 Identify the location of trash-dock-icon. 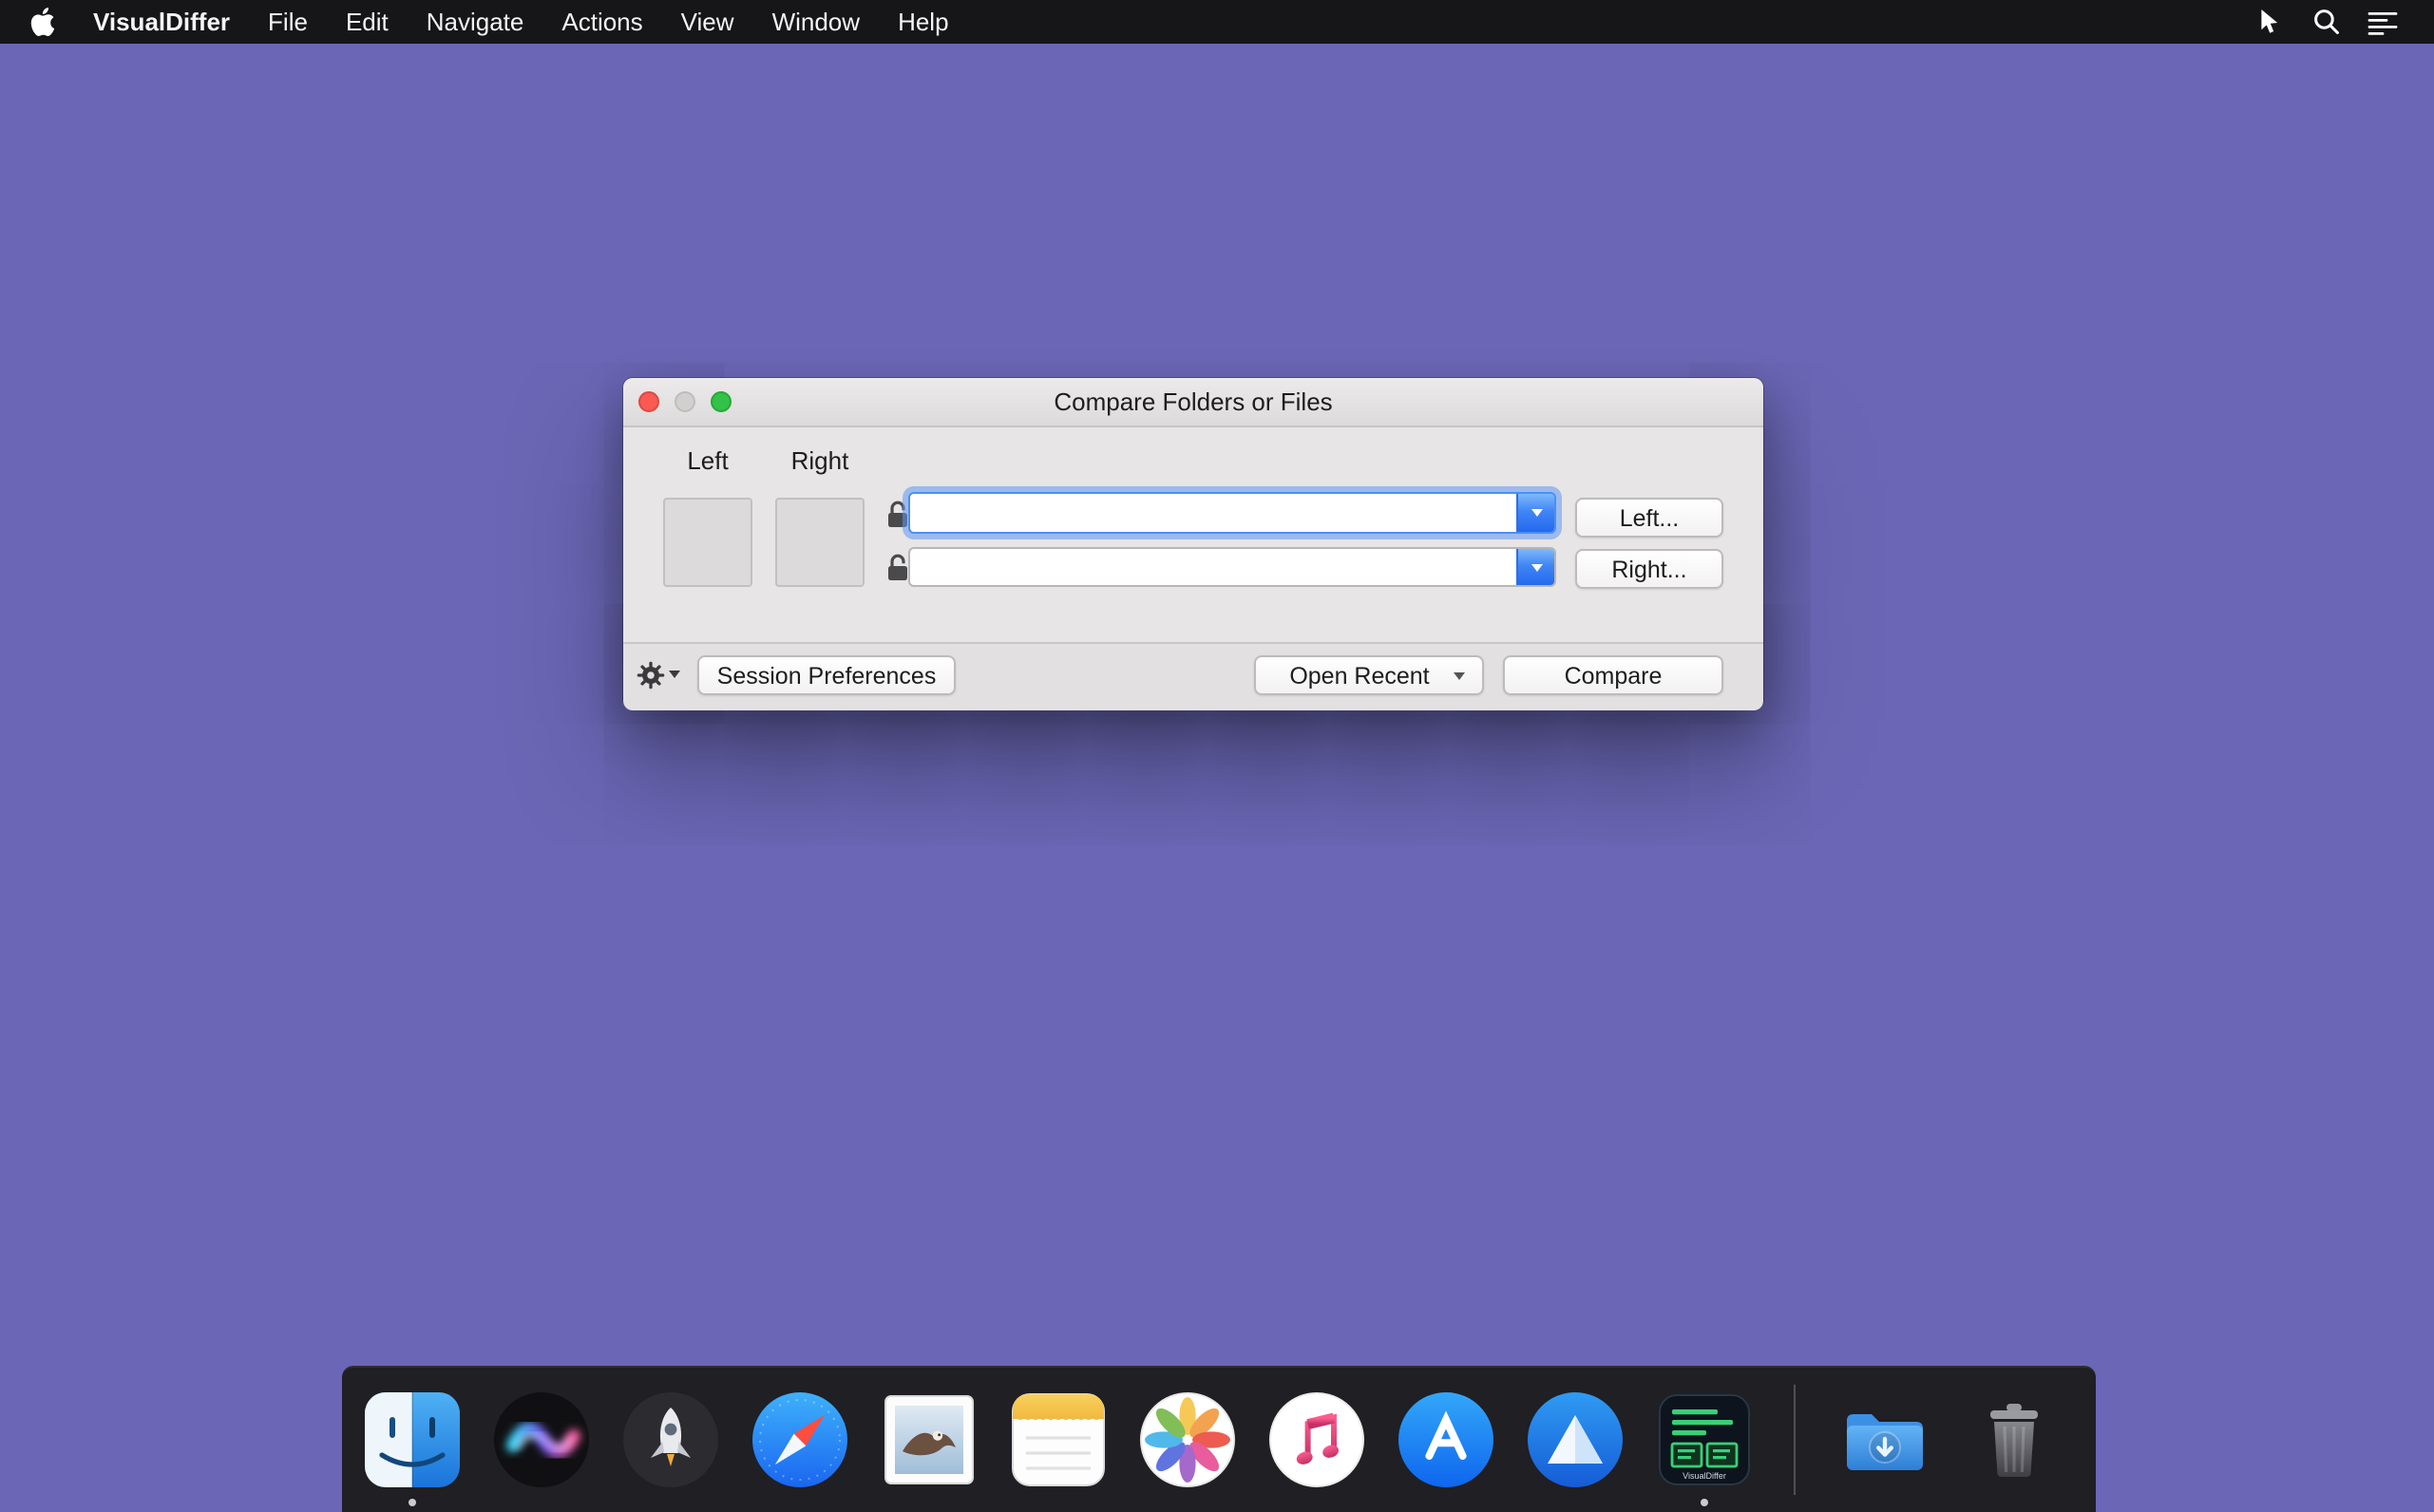
(2014, 1440).